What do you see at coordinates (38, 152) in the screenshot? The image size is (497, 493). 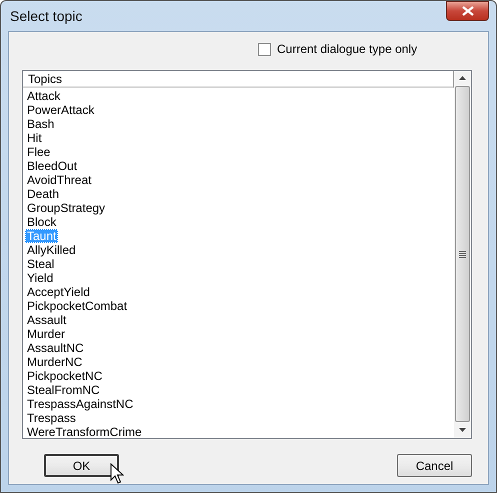 I see `list-item: Flee` at bounding box center [38, 152].